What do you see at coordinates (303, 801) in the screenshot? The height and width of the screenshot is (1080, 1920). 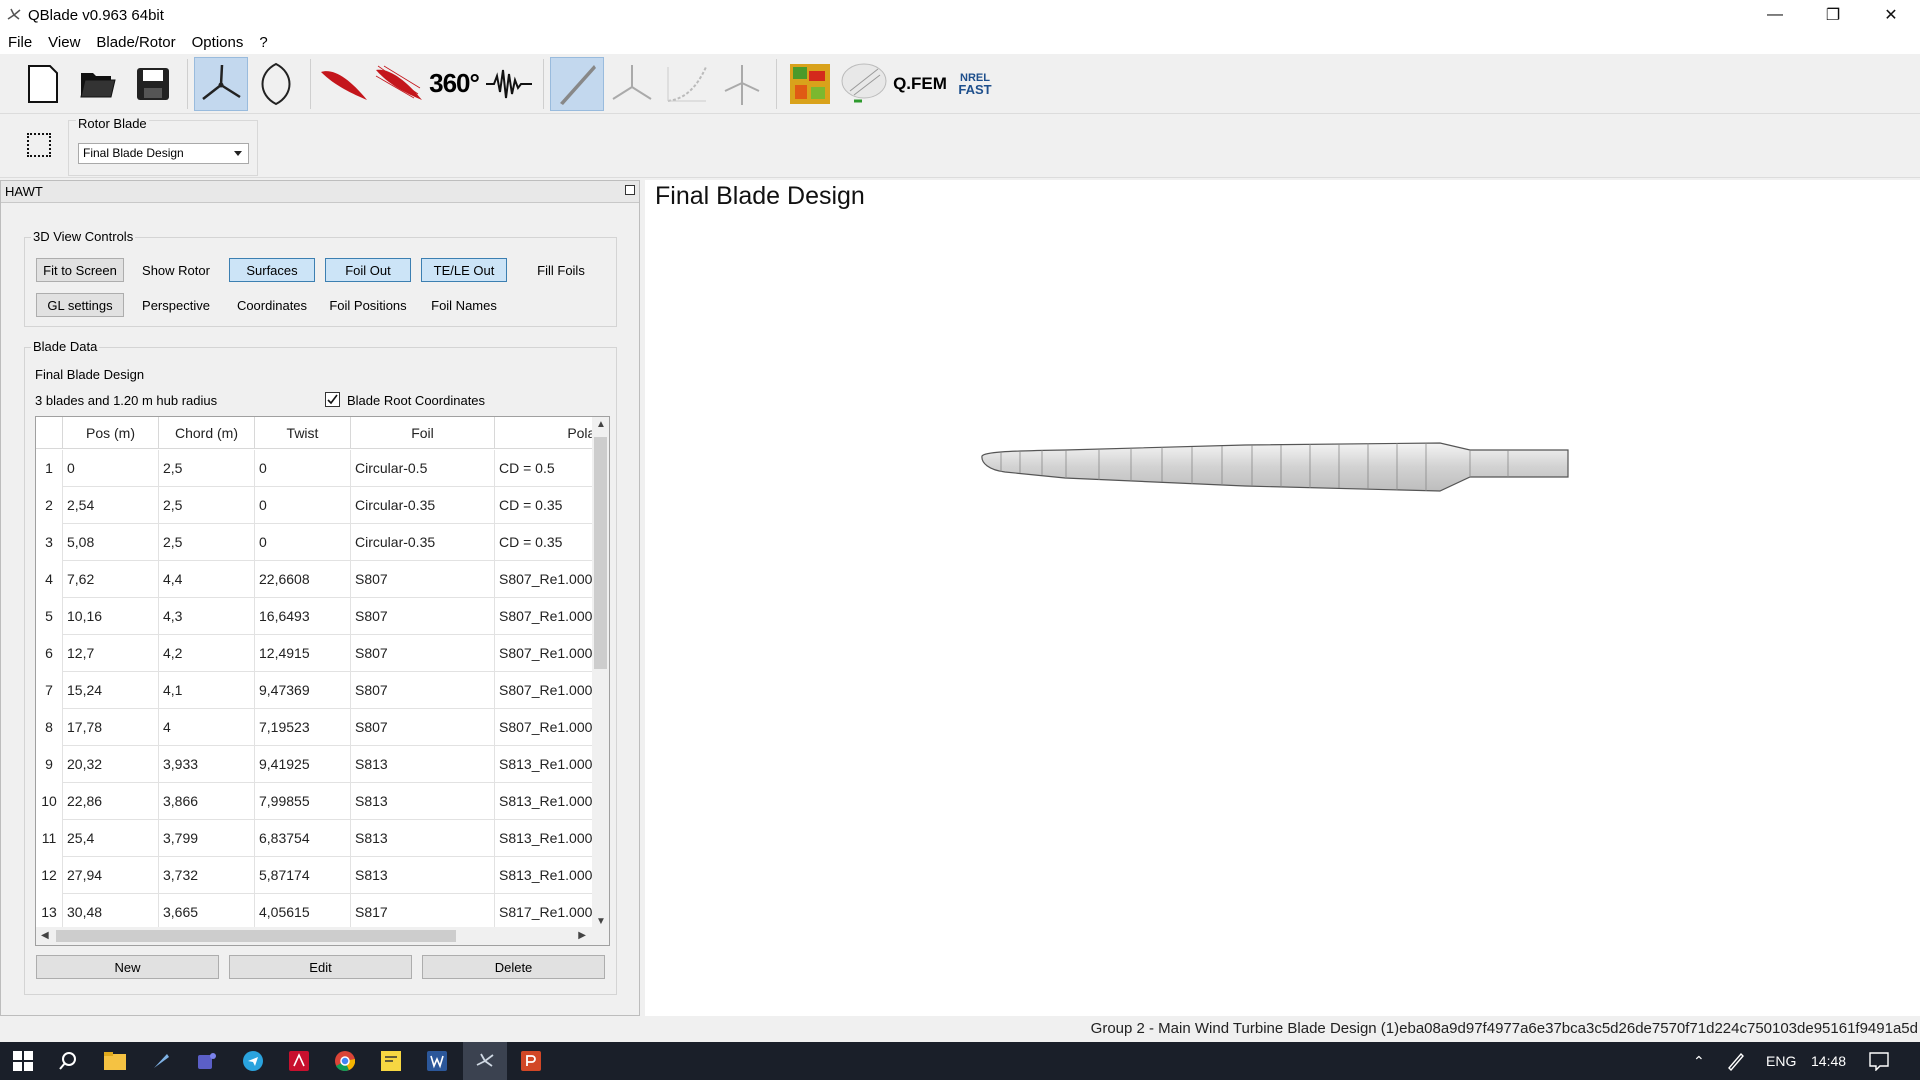 I see `cell-twist: 7,99855` at bounding box center [303, 801].